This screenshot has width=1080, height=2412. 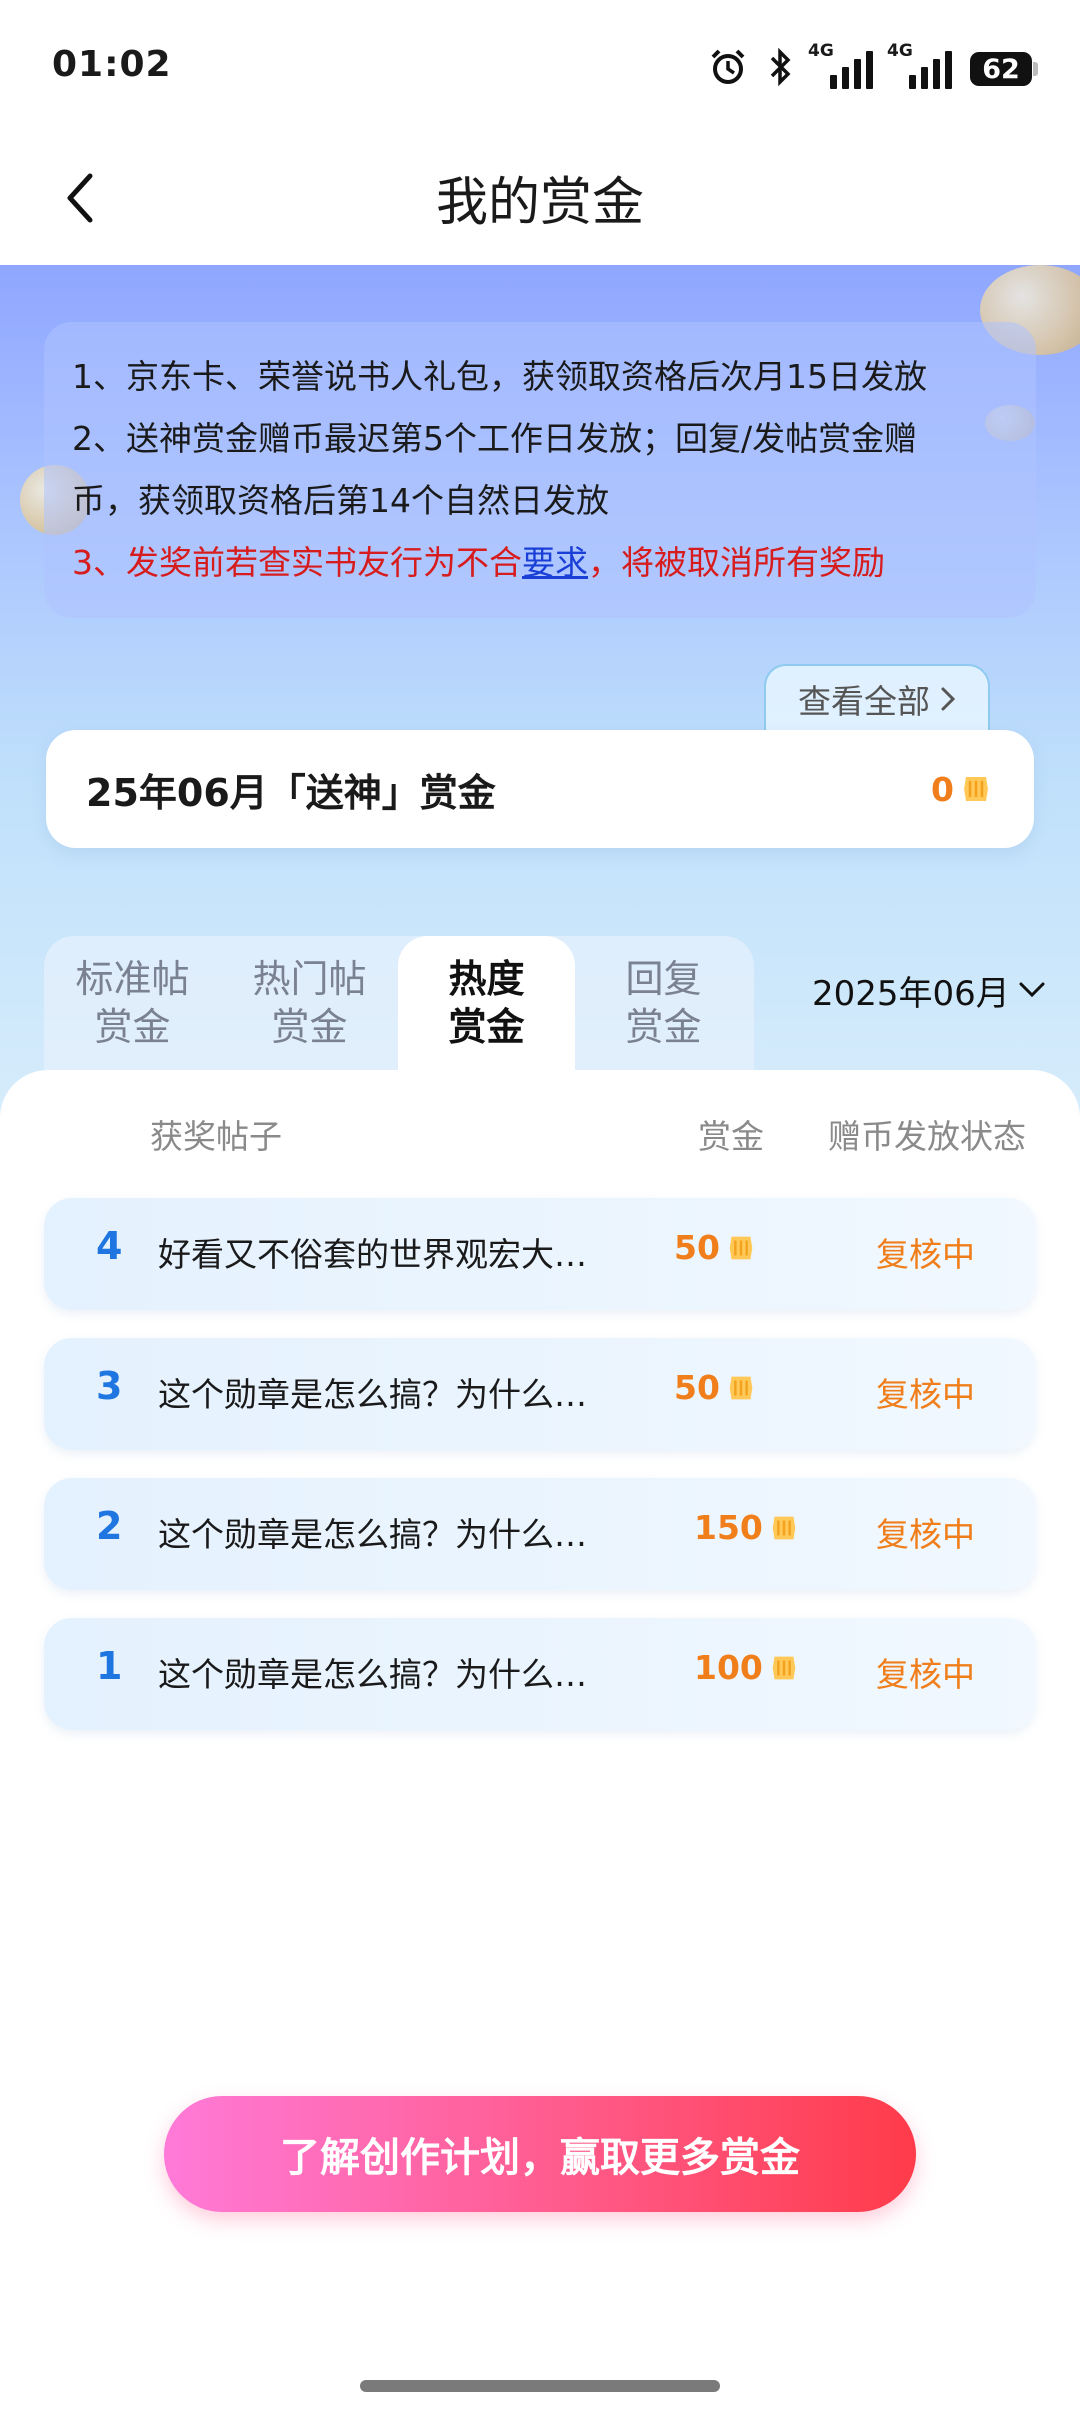 I want to click on signal-label-2: 4G, so click(x=900, y=51).